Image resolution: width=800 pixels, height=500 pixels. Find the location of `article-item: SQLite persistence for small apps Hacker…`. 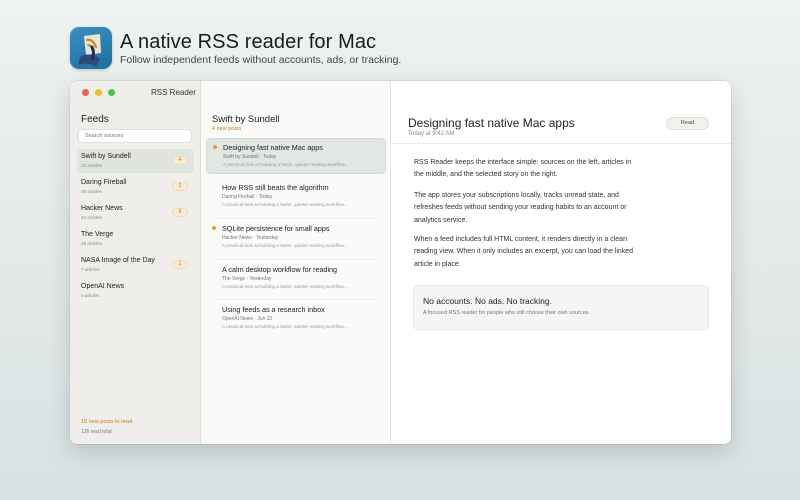

article-item: SQLite persistence for small apps Hacker… is located at coordinates (296, 238).